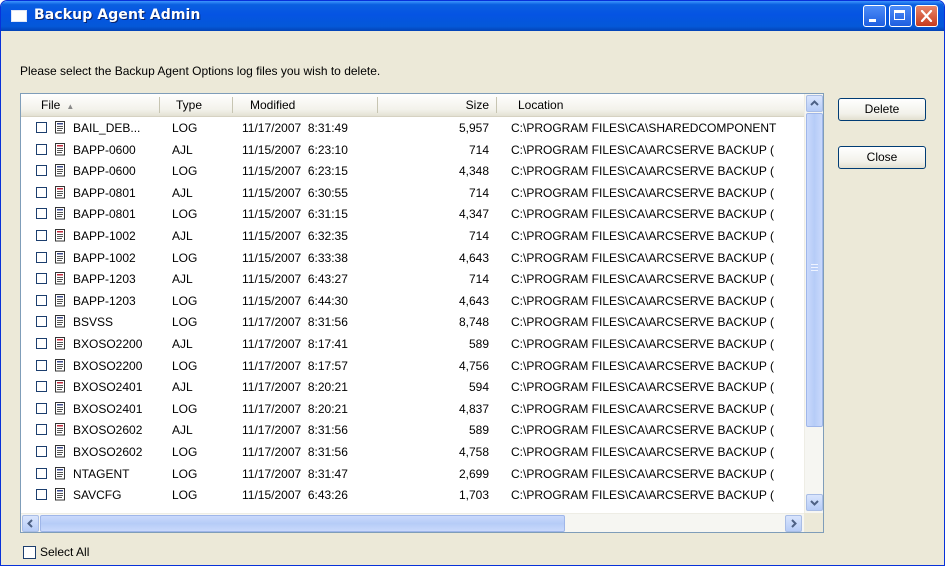 The image size is (945, 566). I want to click on close-icon, so click(926, 16).